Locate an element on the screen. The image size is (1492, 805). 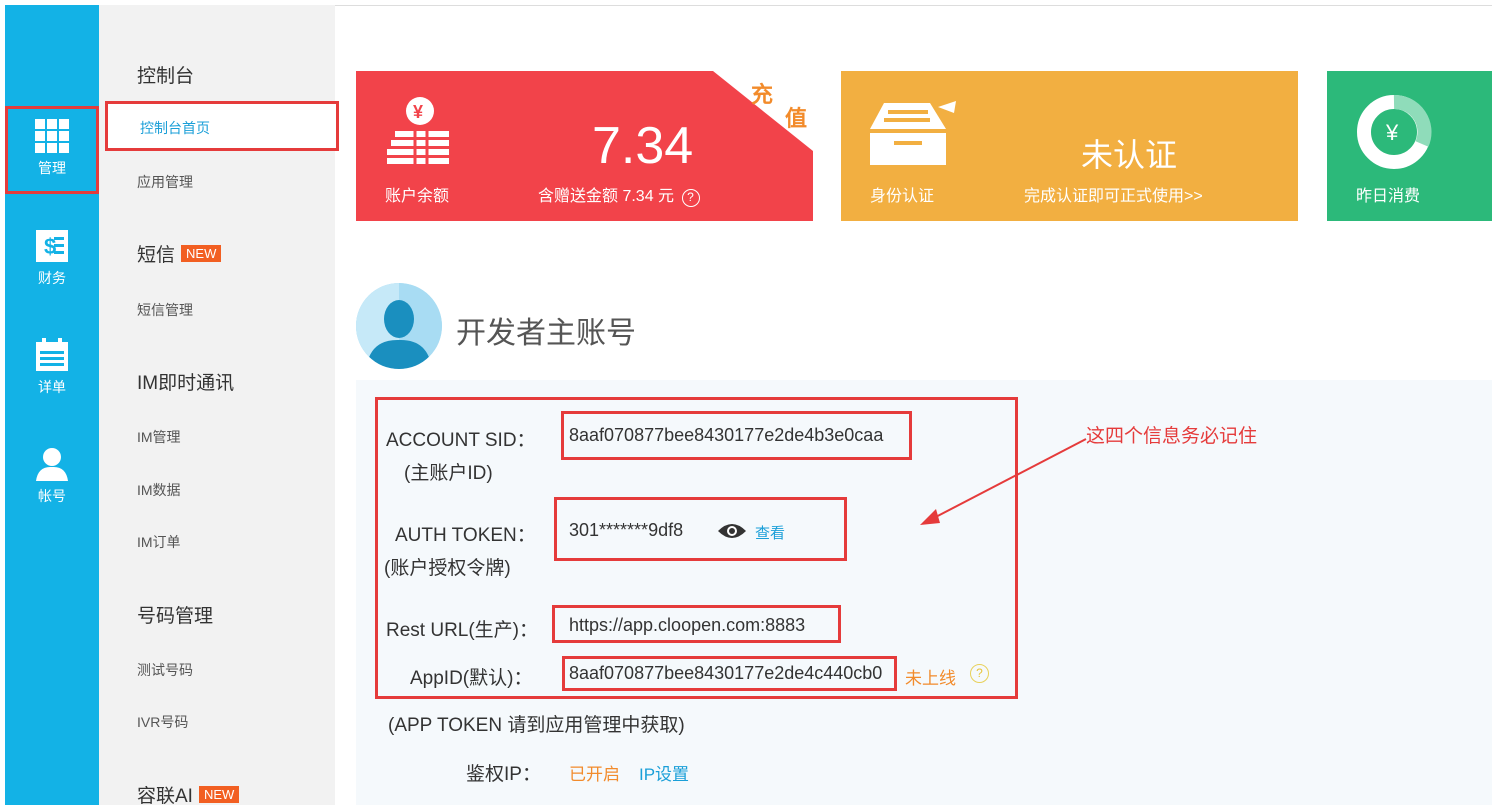
bonus-text: 含赠送金额 7.34 元 is located at coordinates (606, 196).